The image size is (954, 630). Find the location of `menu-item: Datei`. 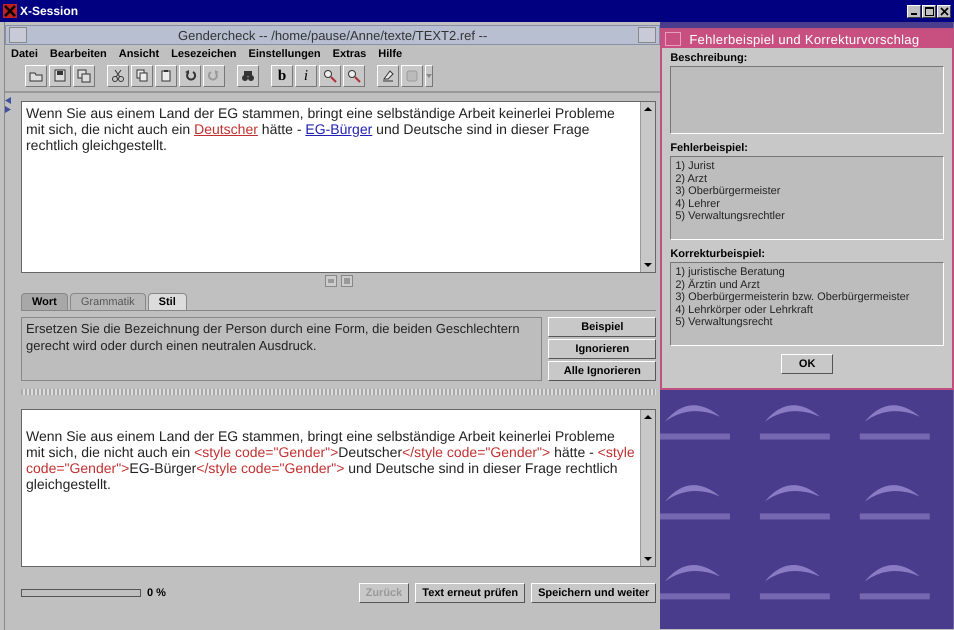

menu-item: Datei is located at coordinates (24, 54).